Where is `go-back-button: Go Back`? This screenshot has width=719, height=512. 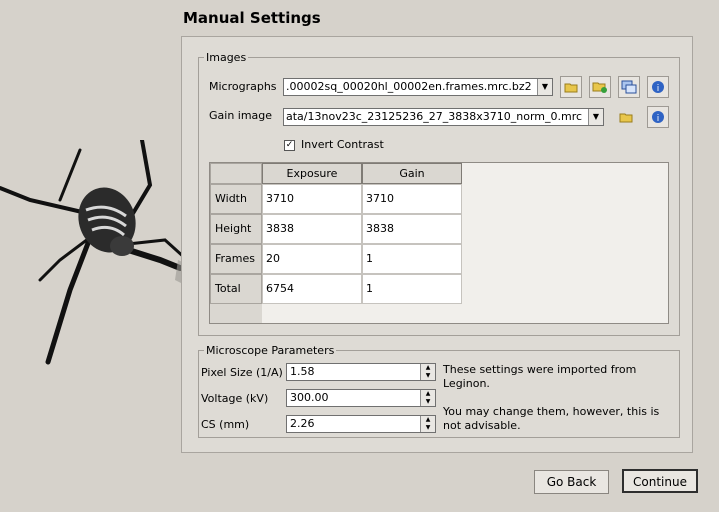
go-back-button: Go Back is located at coordinates (571, 482).